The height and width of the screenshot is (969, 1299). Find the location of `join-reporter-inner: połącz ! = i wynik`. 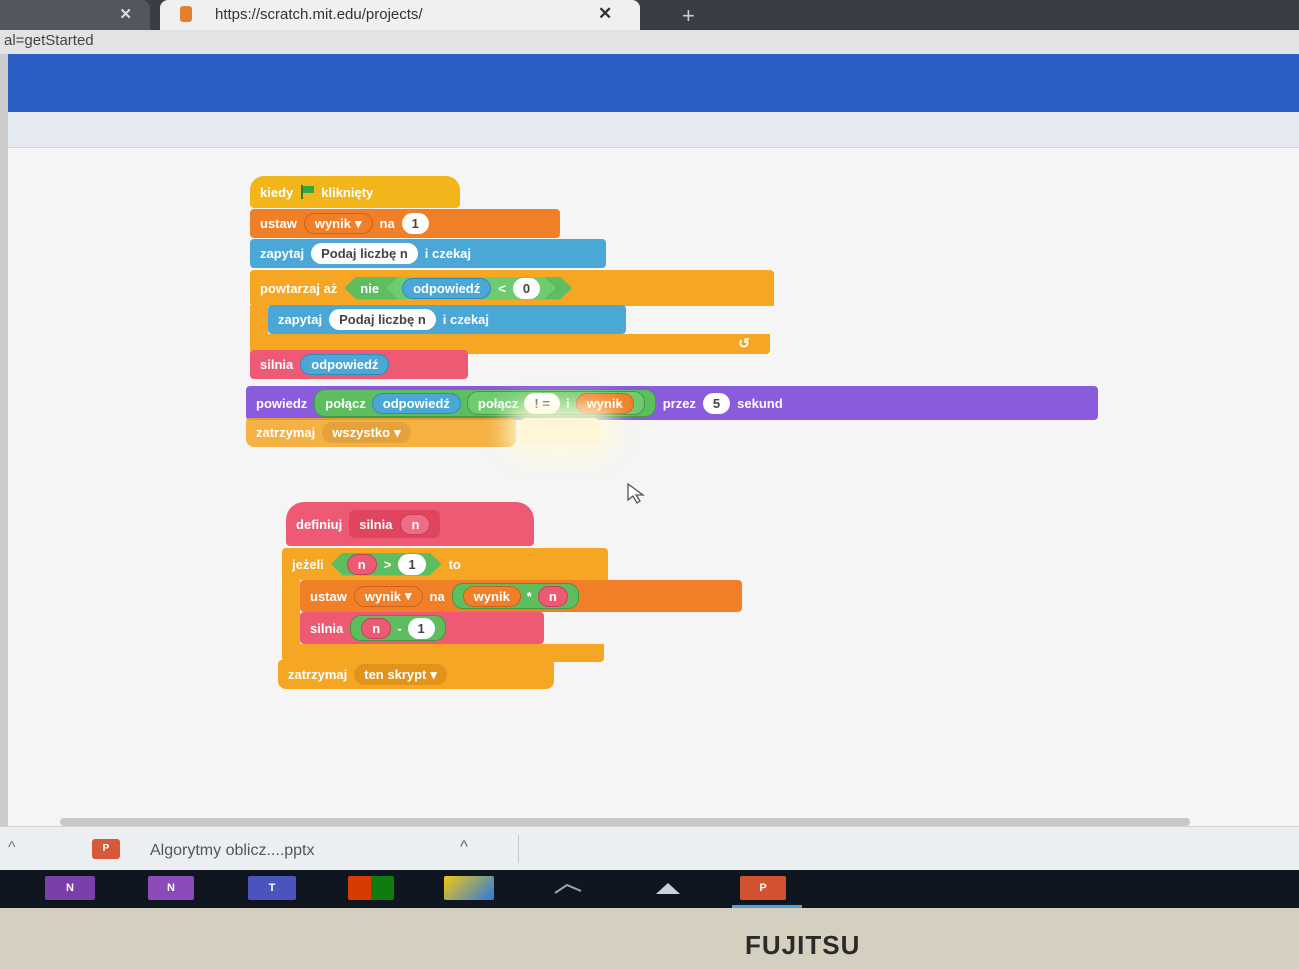

join-reporter-inner: połącz ! = i wynik is located at coordinates (555, 403).